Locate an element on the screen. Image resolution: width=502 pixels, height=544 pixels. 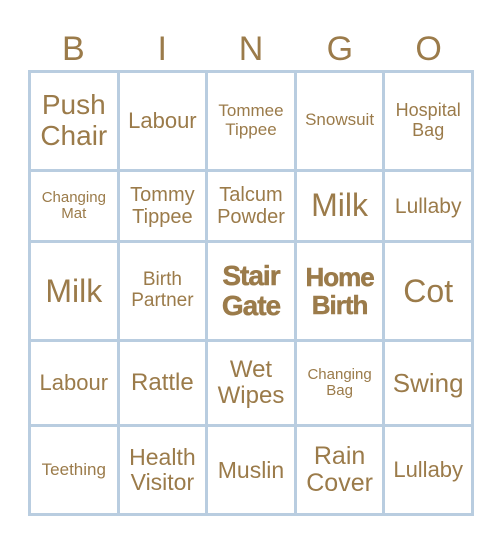
bingo-cell: Rattle is located at coordinates (162, 383).